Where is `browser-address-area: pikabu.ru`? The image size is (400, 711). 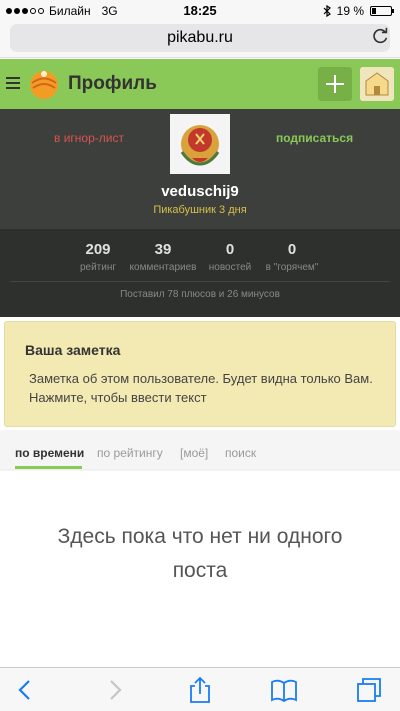
browser-address-area: pikabu.ru is located at coordinates (200, 40).